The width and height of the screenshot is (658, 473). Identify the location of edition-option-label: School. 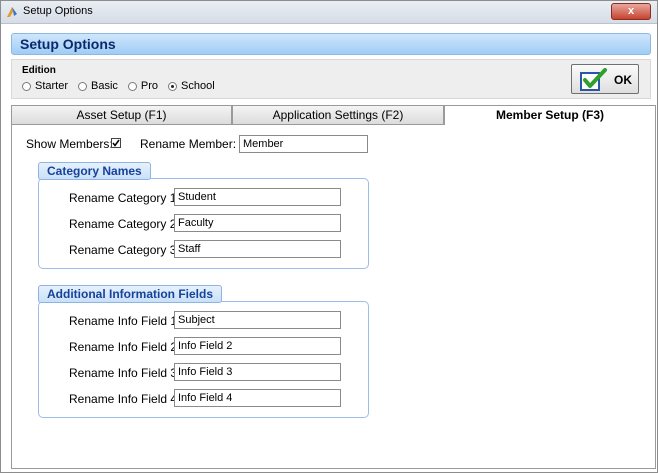
(198, 86).